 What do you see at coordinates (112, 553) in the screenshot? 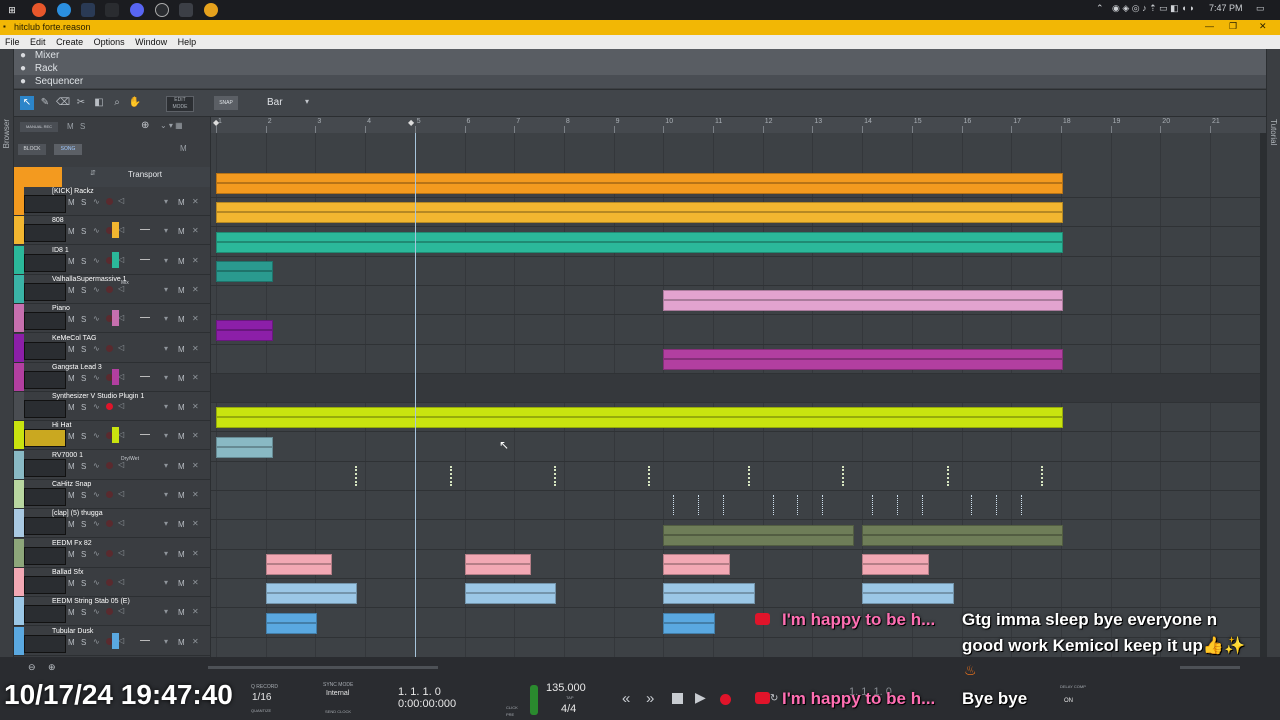
I see `track-header: EEDM Fx 82 M S ∿ ◁ ▾ M ✕` at bounding box center [112, 553].